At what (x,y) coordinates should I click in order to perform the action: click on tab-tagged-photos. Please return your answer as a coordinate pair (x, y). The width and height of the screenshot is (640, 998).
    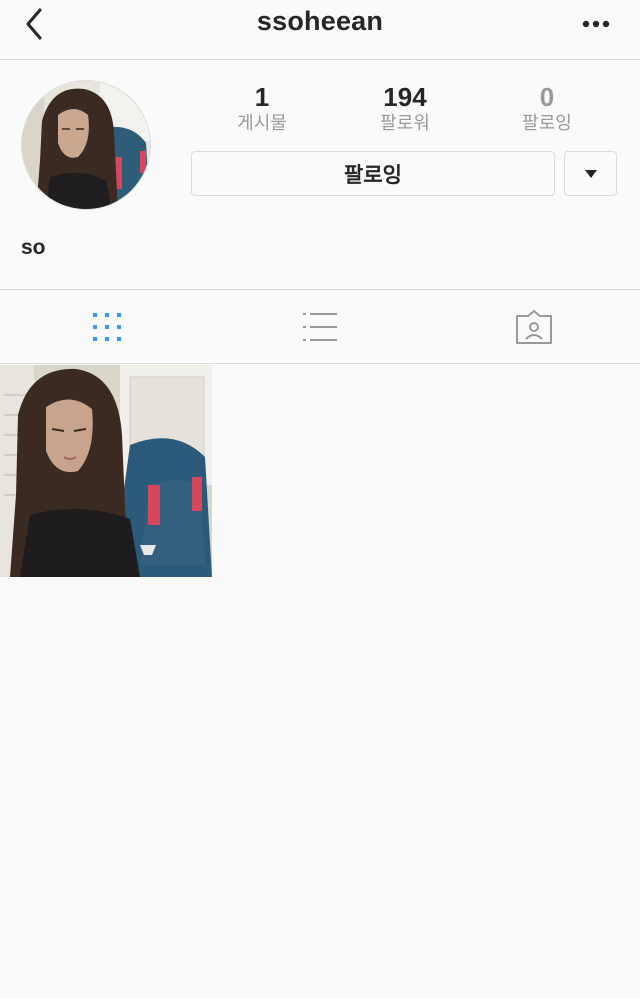
    Looking at the image, I should click on (533, 326).